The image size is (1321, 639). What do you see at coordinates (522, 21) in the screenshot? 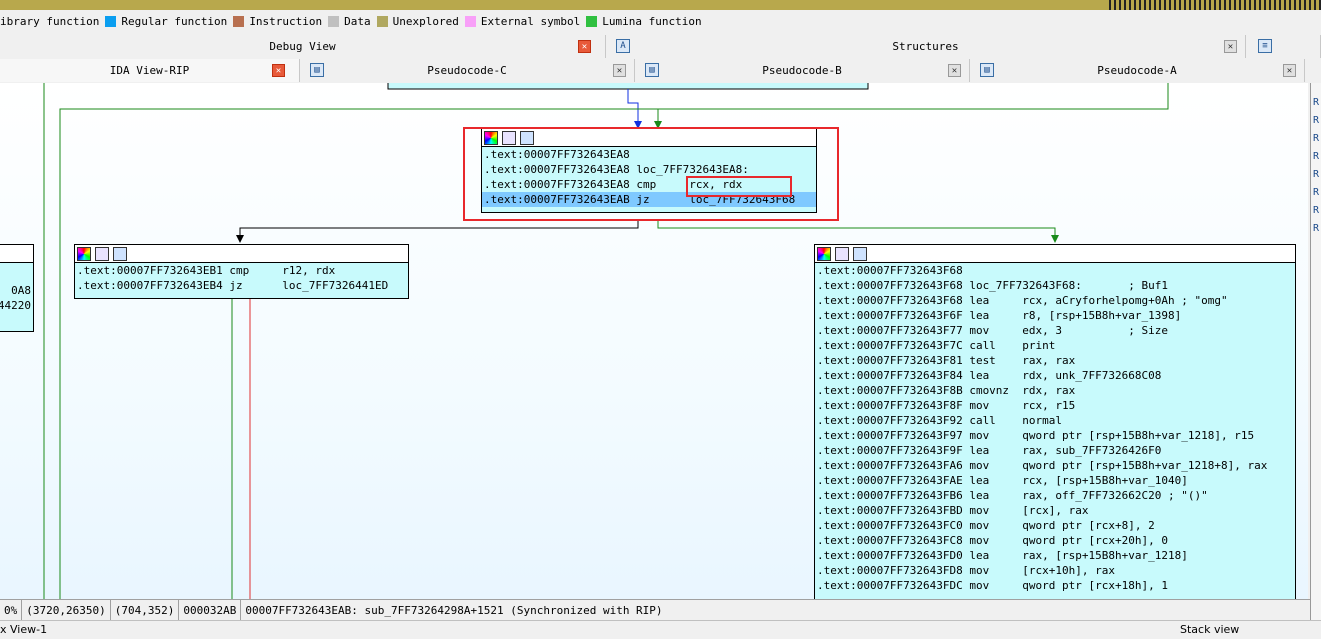
I see `legend-item: External symbol` at bounding box center [522, 21].